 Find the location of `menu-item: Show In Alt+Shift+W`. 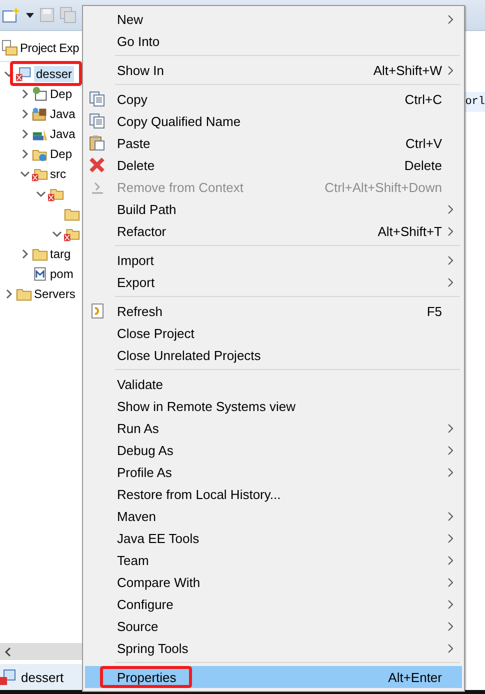

menu-item: Show In Alt+Shift+W is located at coordinates (273, 70).